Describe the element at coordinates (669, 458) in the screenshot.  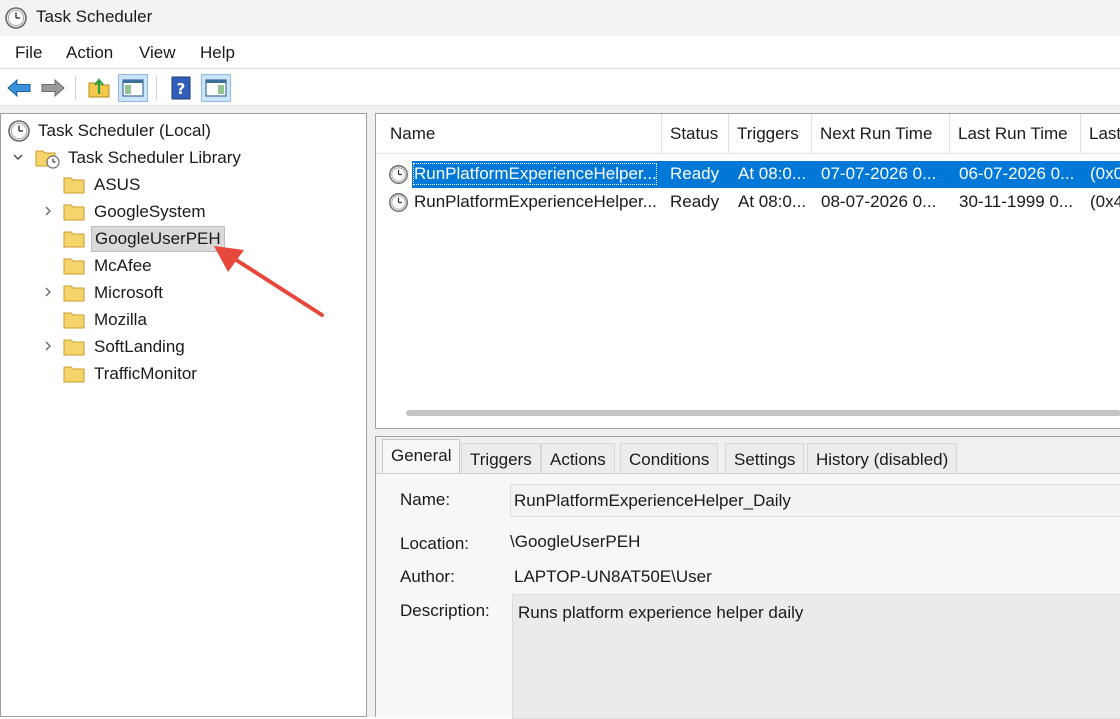
I see `tab-conditions: Conditions` at that location.